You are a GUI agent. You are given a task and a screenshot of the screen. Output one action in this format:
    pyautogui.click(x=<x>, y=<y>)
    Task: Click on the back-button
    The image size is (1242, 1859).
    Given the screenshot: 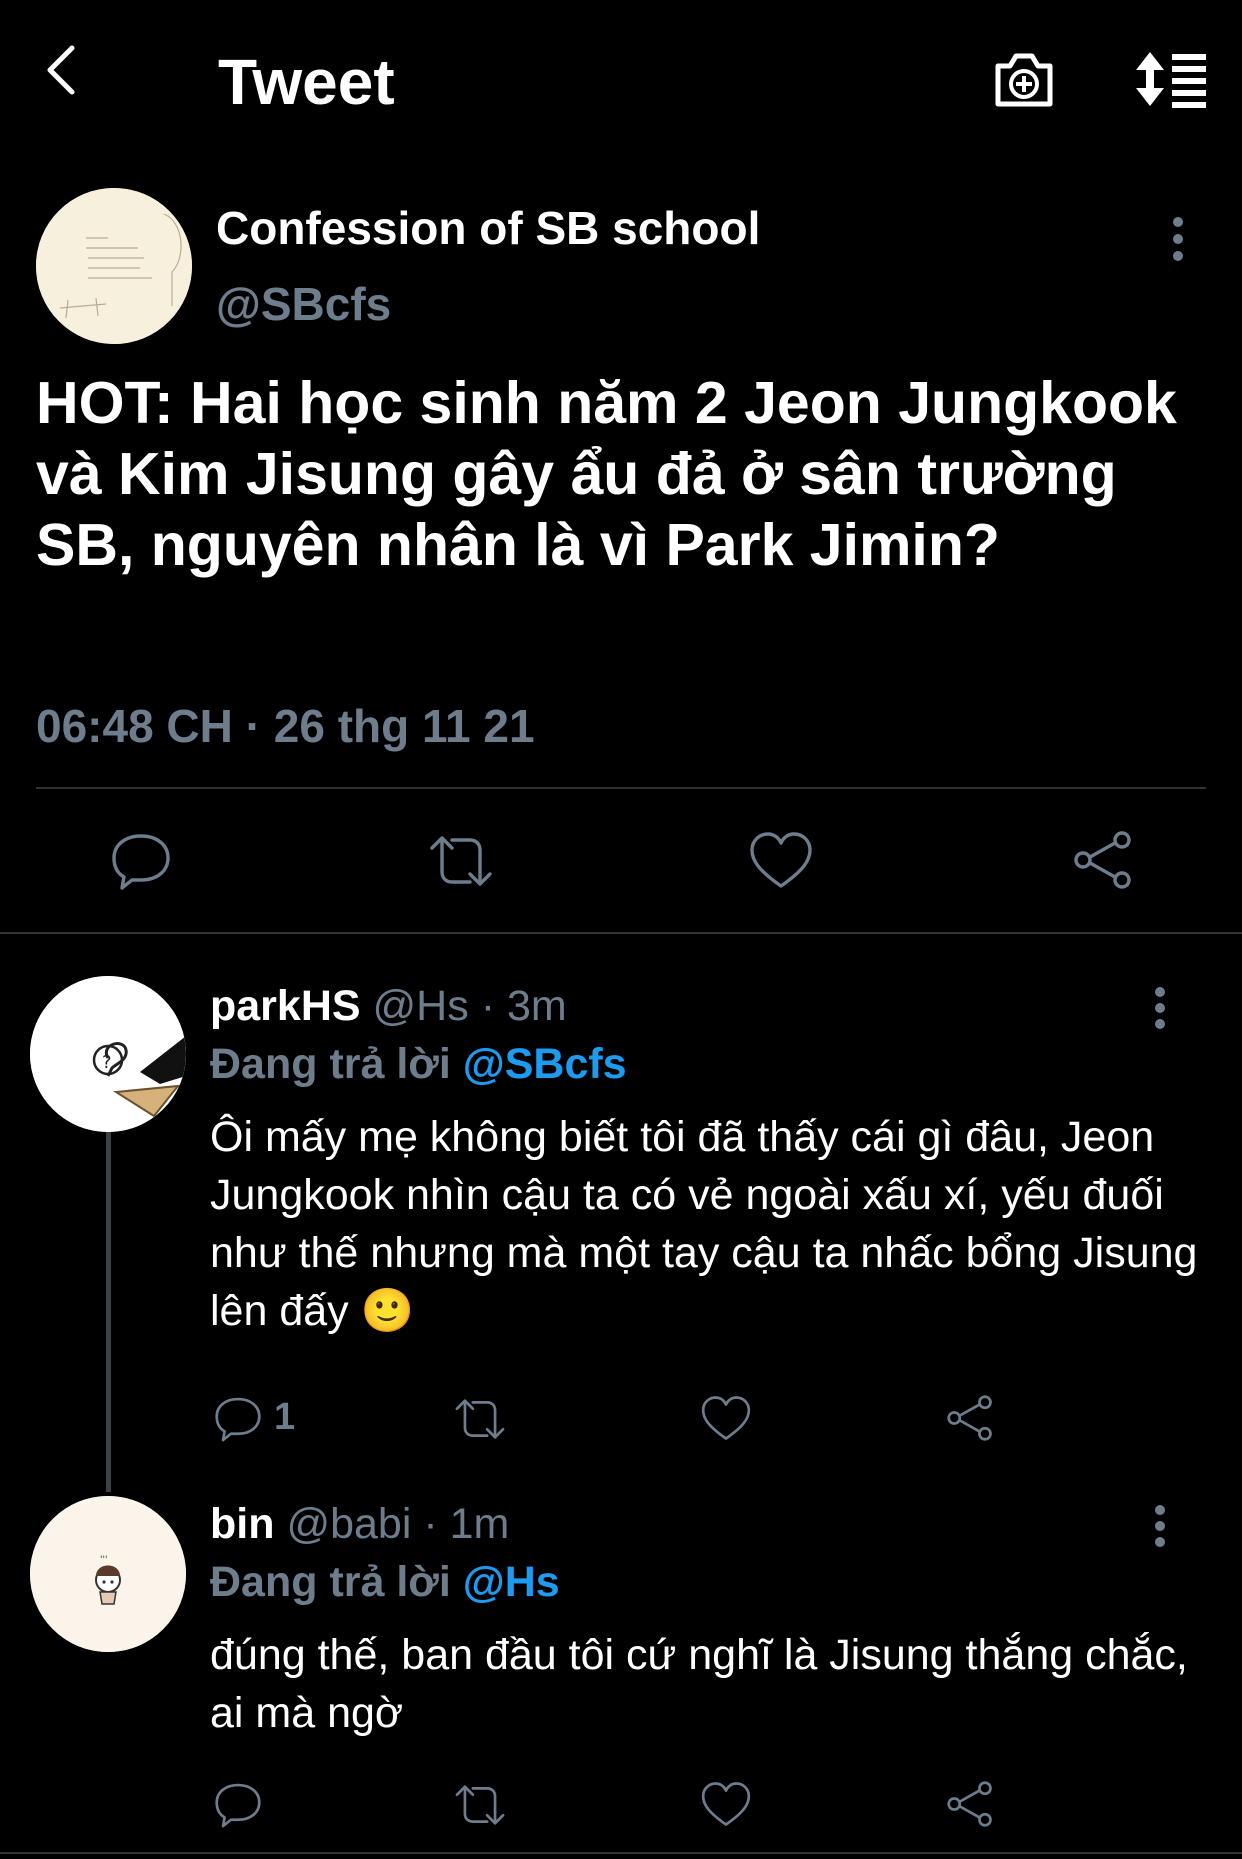 What is the action you would take?
    pyautogui.click(x=65, y=70)
    